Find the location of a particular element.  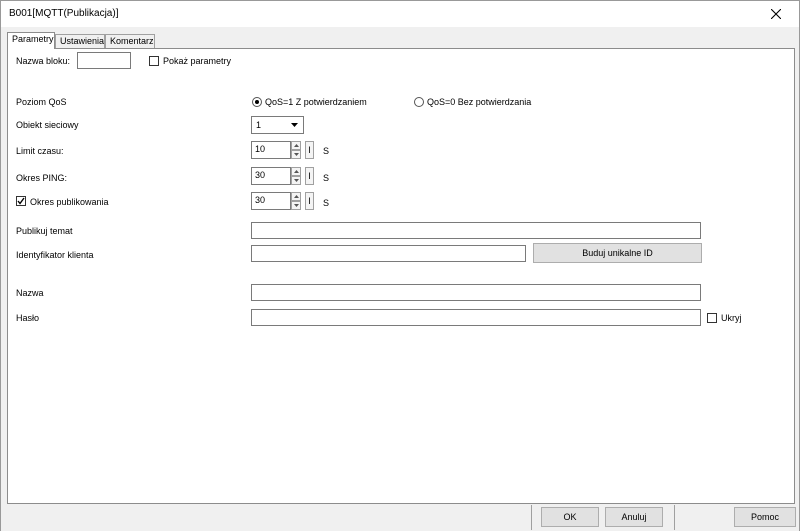

username-label: Nazwa is located at coordinates (30, 293).